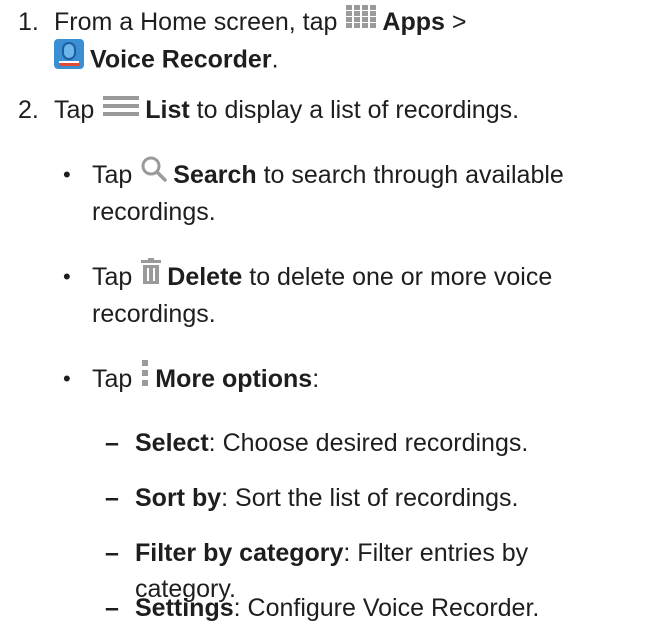  What do you see at coordinates (178, 498) in the screenshot?
I see `option-label: Sort by` at bounding box center [178, 498].